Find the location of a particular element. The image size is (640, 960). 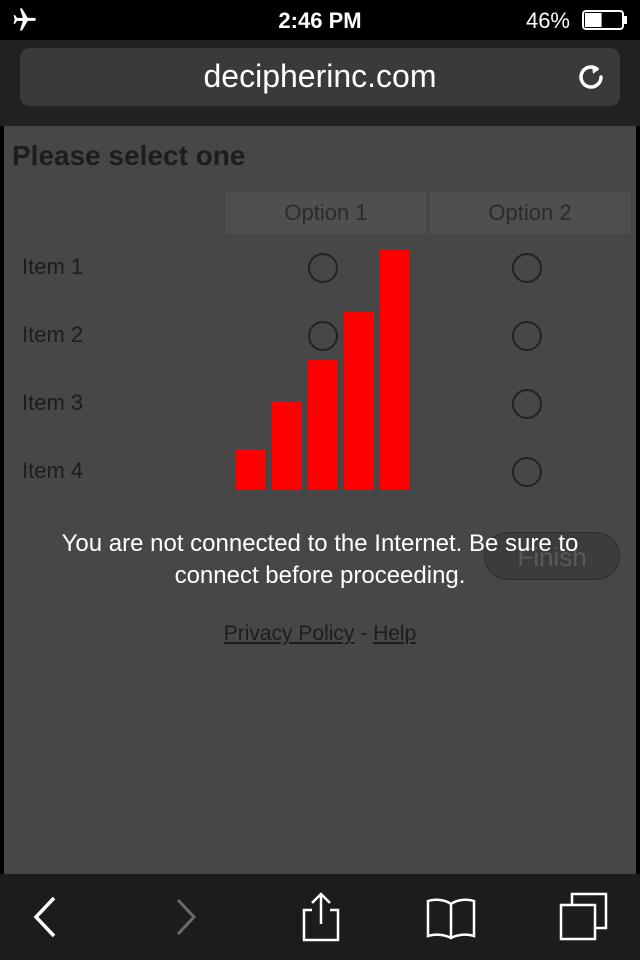

battery-icon is located at coordinates (604, 20).